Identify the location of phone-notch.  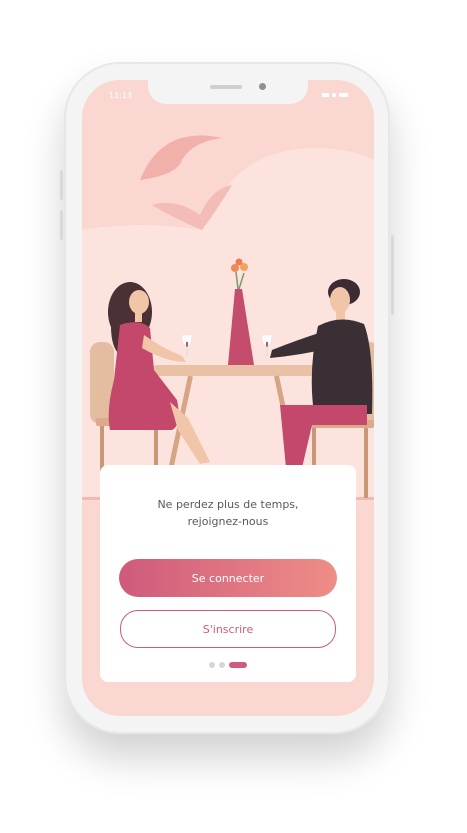
(228, 92).